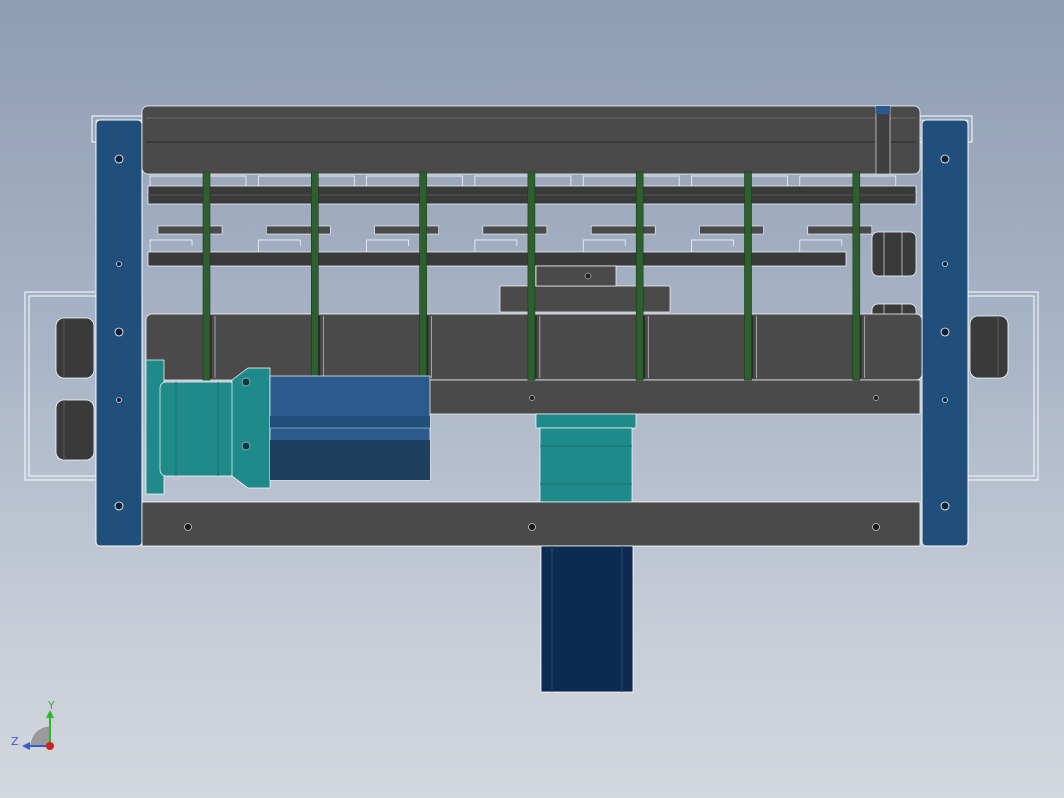  I want to click on mid-rail, so click(497, 259).